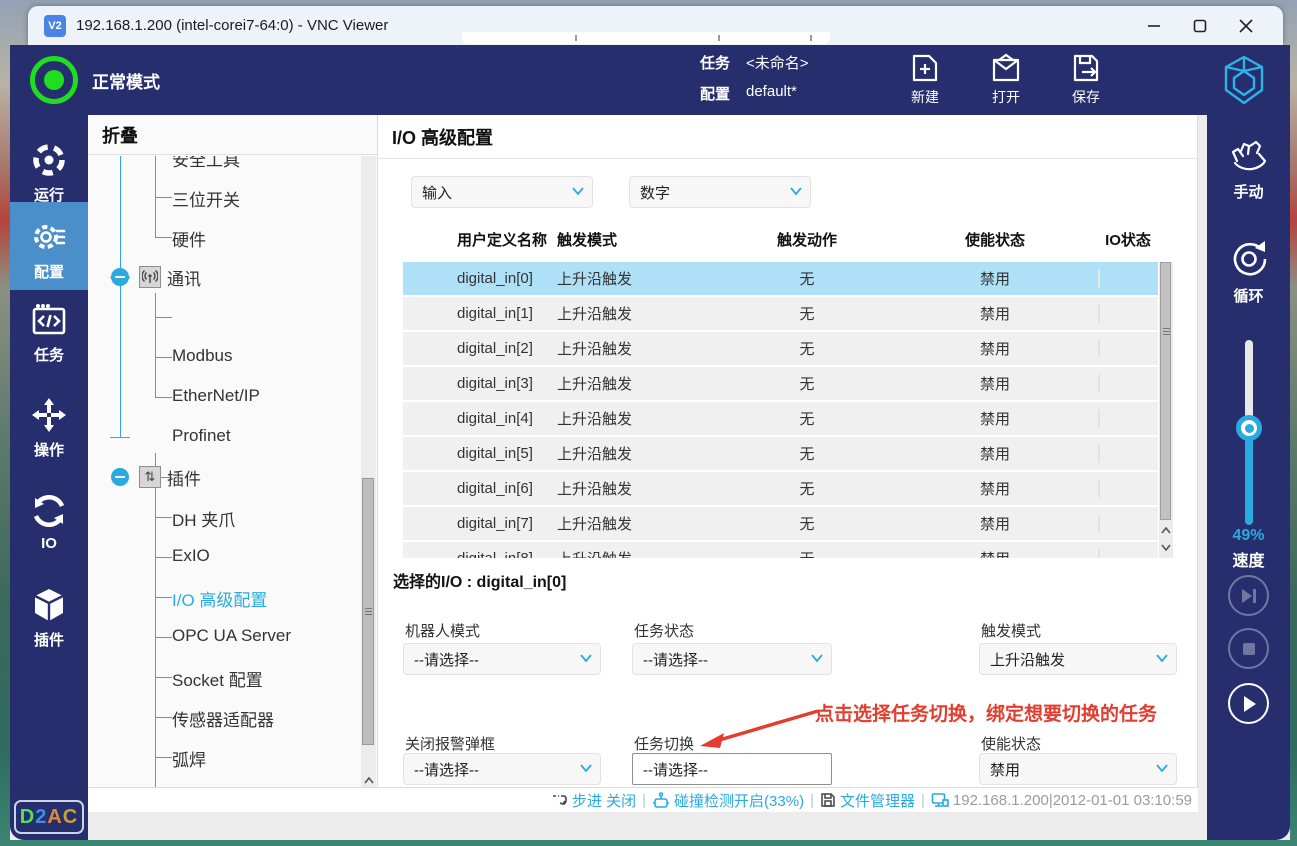 The image size is (1297, 846). I want to click on right-sidebar: 手动 循环 49% 速度, so click(1248, 477).